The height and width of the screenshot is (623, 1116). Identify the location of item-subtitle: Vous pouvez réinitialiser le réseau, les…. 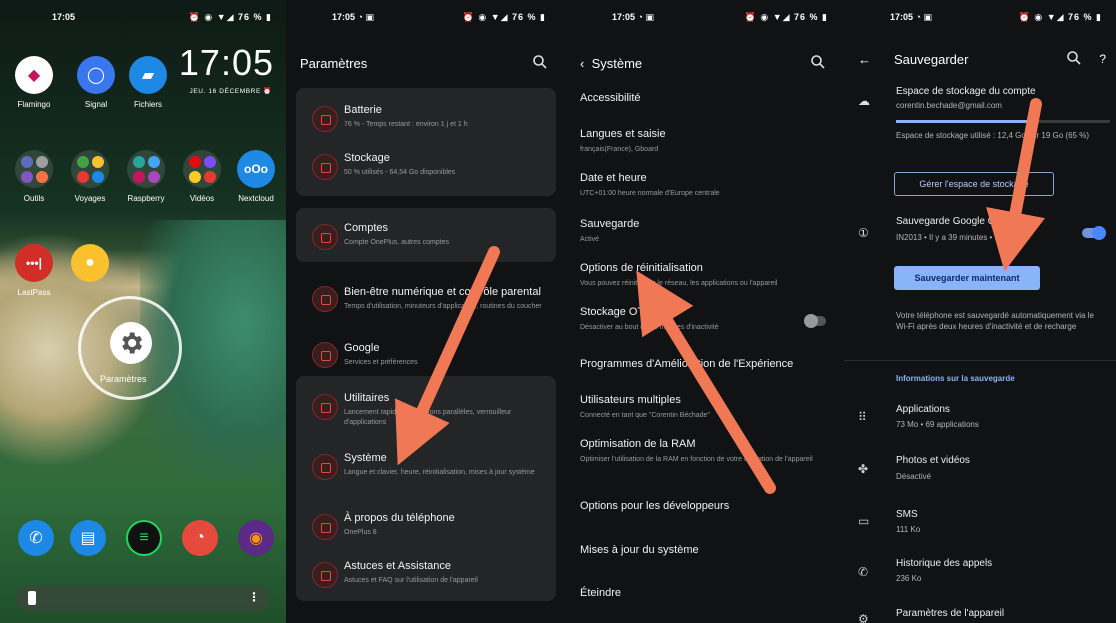
(679, 283).